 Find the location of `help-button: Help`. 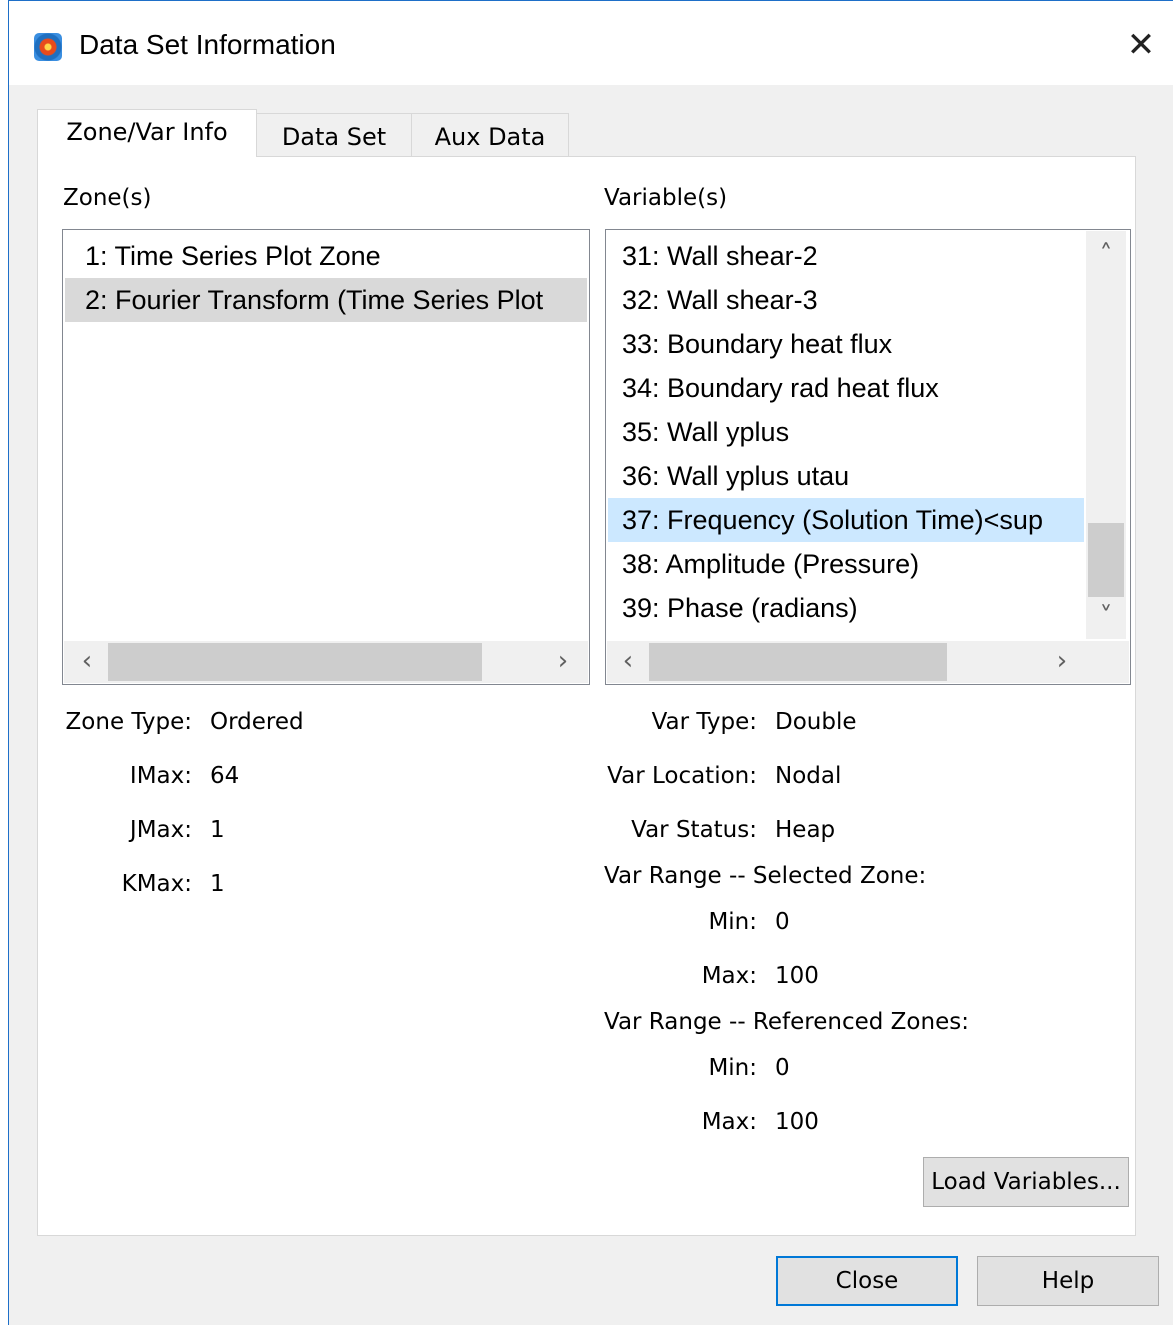

help-button: Help is located at coordinates (1068, 1281).